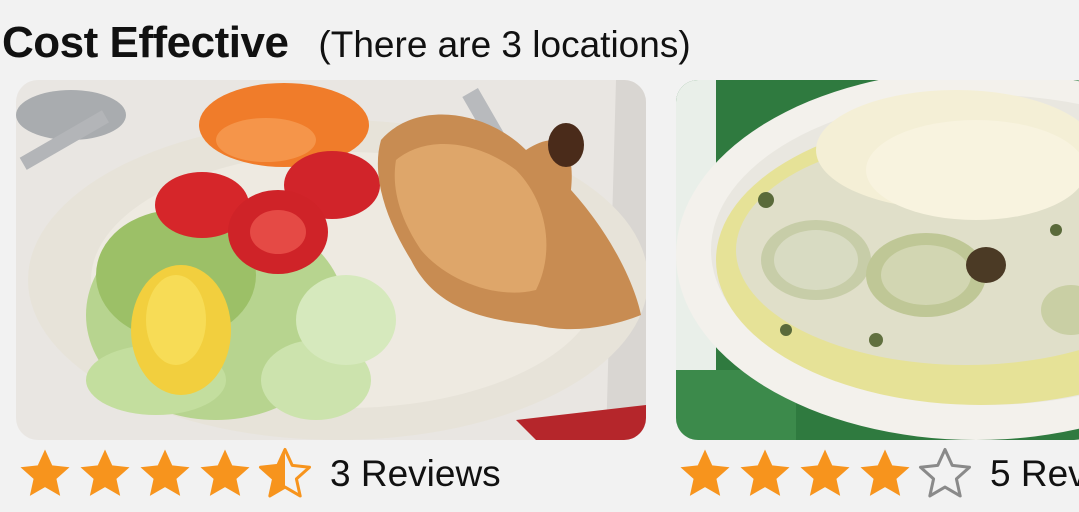 The height and width of the screenshot is (512, 1079). What do you see at coordinates (1034, 474) in the screenshot?
I see `reviews-count: 5 Rev` at bounding box center [1034, 474].